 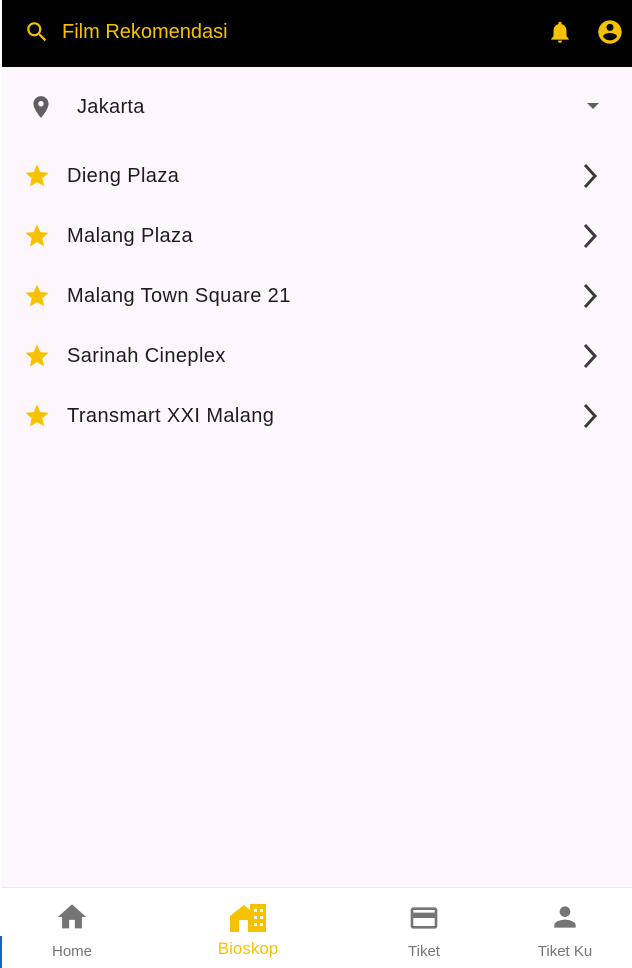 I want to click on location-pin-icon, so click(x=41, y=107).